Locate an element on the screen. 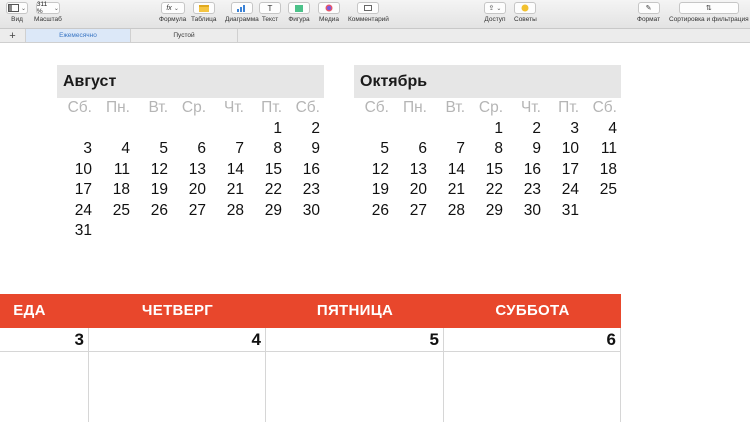 Image resolution: width=750 pixels, height=422 pixels. comment-label: Комментарий is located at coordinates (368, 19).